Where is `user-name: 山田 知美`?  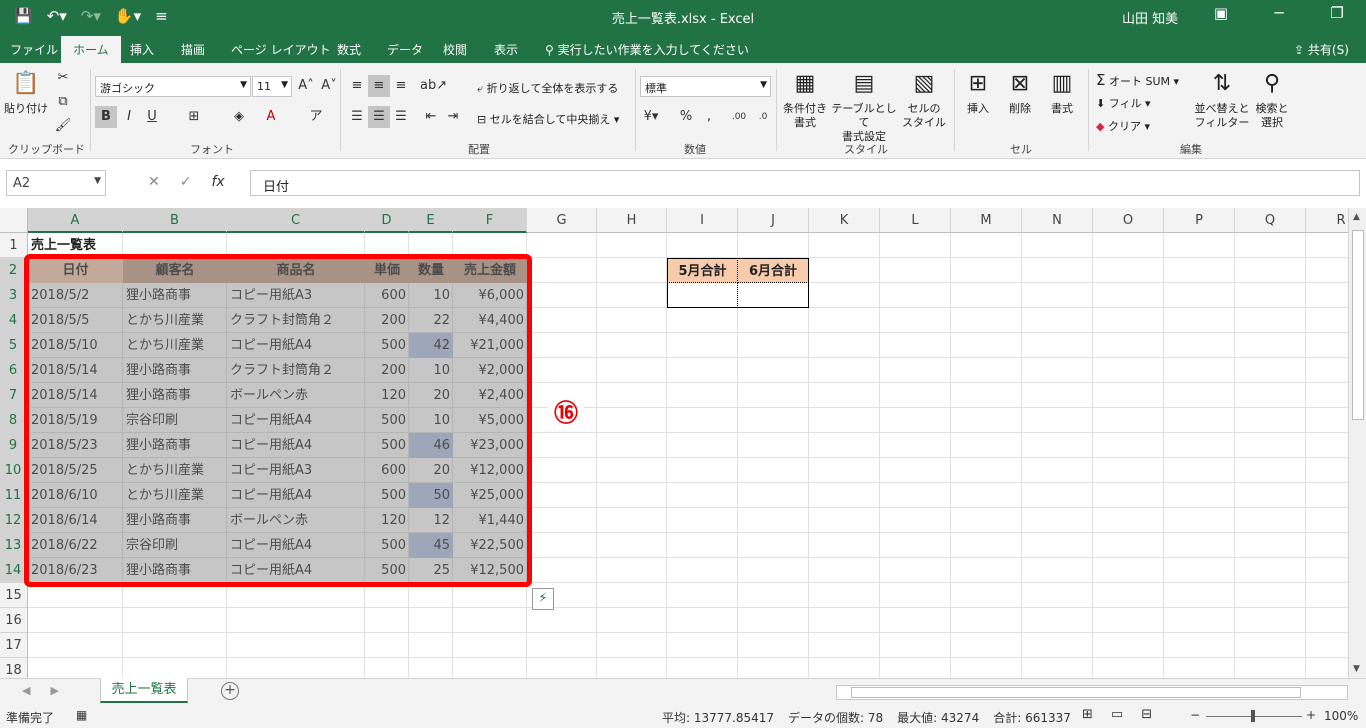 user-name: 山田 知美 is located at coordinates (1150, 17).